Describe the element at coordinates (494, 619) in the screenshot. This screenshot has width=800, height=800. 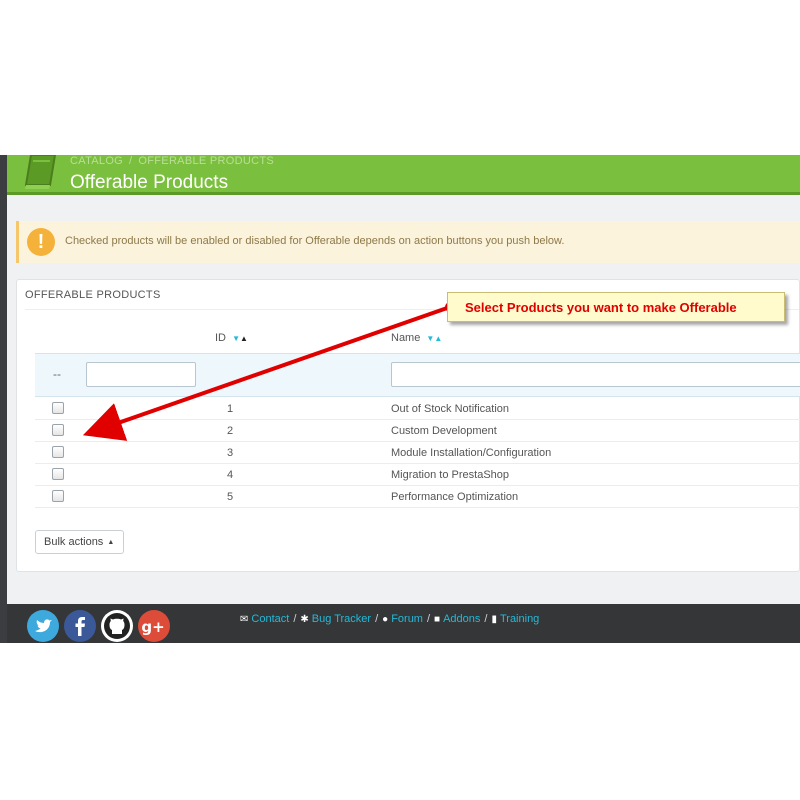
I see `book-icon: ▮` at that location.